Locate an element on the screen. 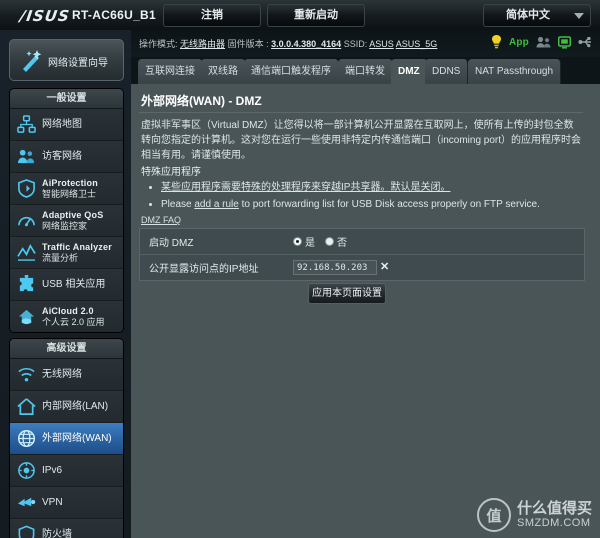 Image resolution: width=600 pixels, height=538 pixels. tab-port-forwarding: 端口转发 is located at coordinates (365, 71).